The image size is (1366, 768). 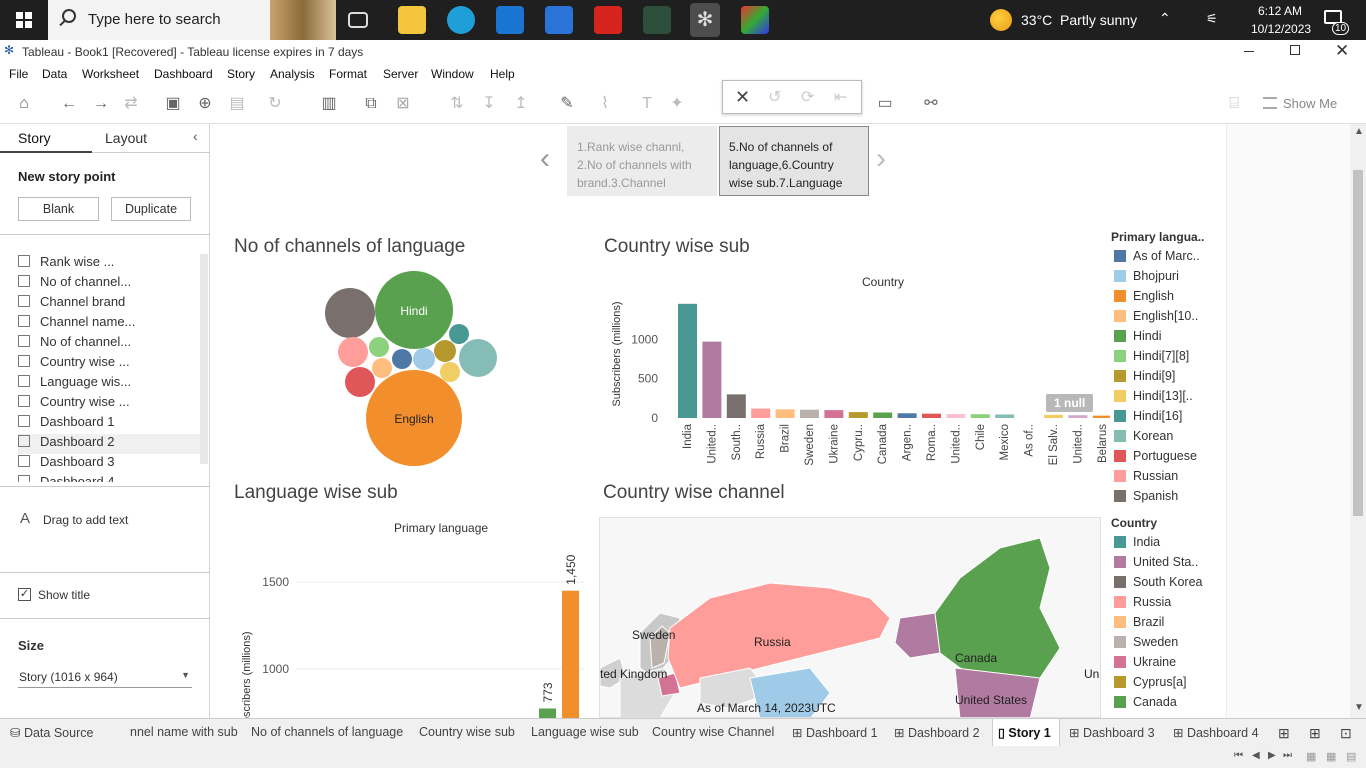 I want to click on legend-item: As of Marc.., so click(x=1157, y=257).